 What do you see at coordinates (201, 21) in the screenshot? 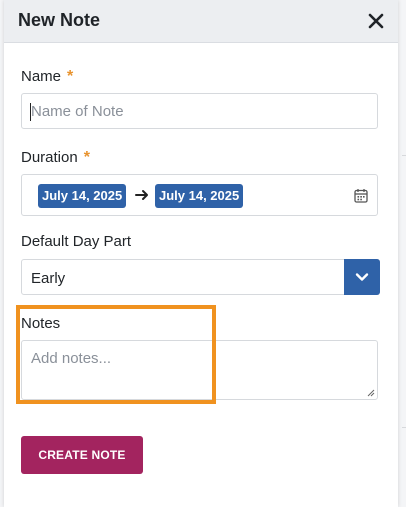
I see `modal-header: New Note` at bounding box center [201, 21].